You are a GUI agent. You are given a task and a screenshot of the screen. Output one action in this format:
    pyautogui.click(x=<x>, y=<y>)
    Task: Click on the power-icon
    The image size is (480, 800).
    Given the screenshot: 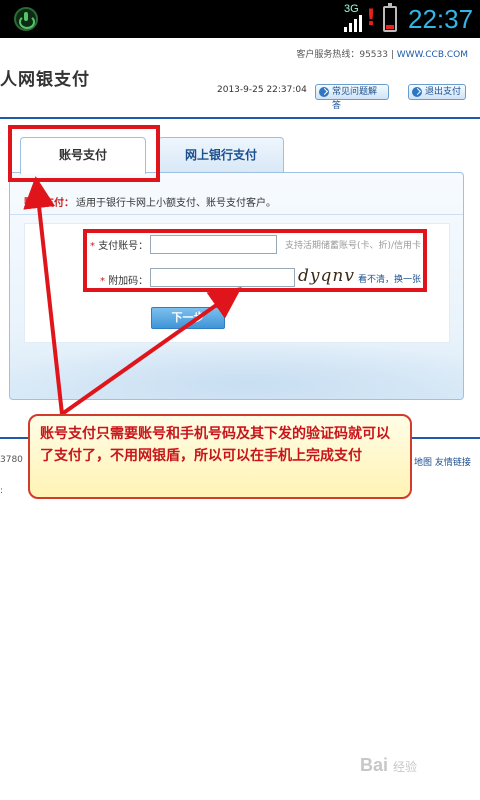 What is the action you would take?
    pyautogui.click(x=26, y=19)
    